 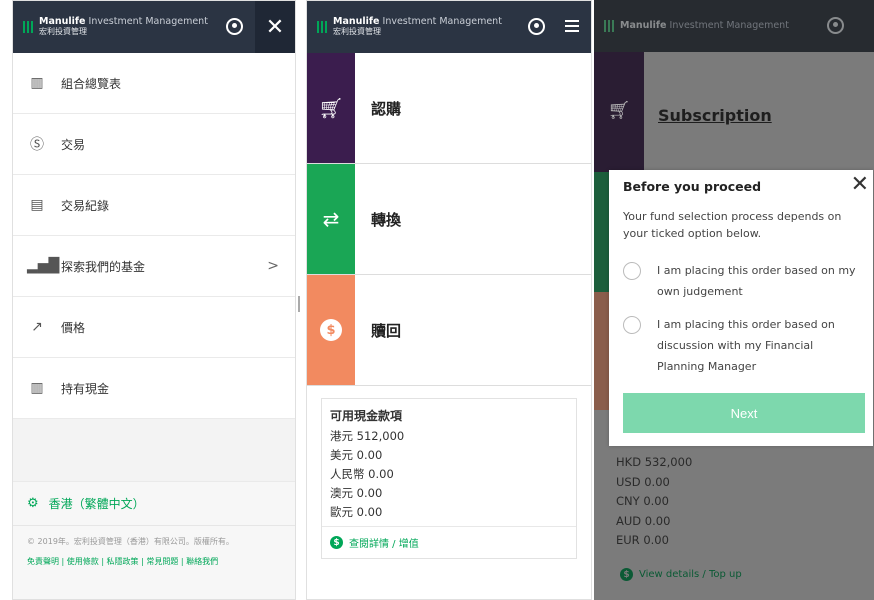 I want to click on cash-line: 港元 512,000, so click(x=367, y=436).